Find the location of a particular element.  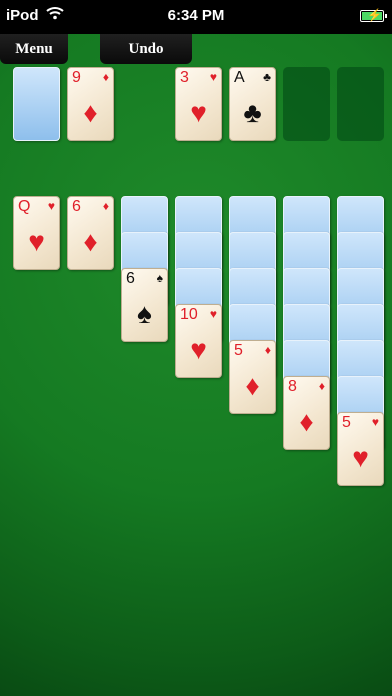

waste-card: 9 ♦ ♦ is located at coordinates (90, 104).